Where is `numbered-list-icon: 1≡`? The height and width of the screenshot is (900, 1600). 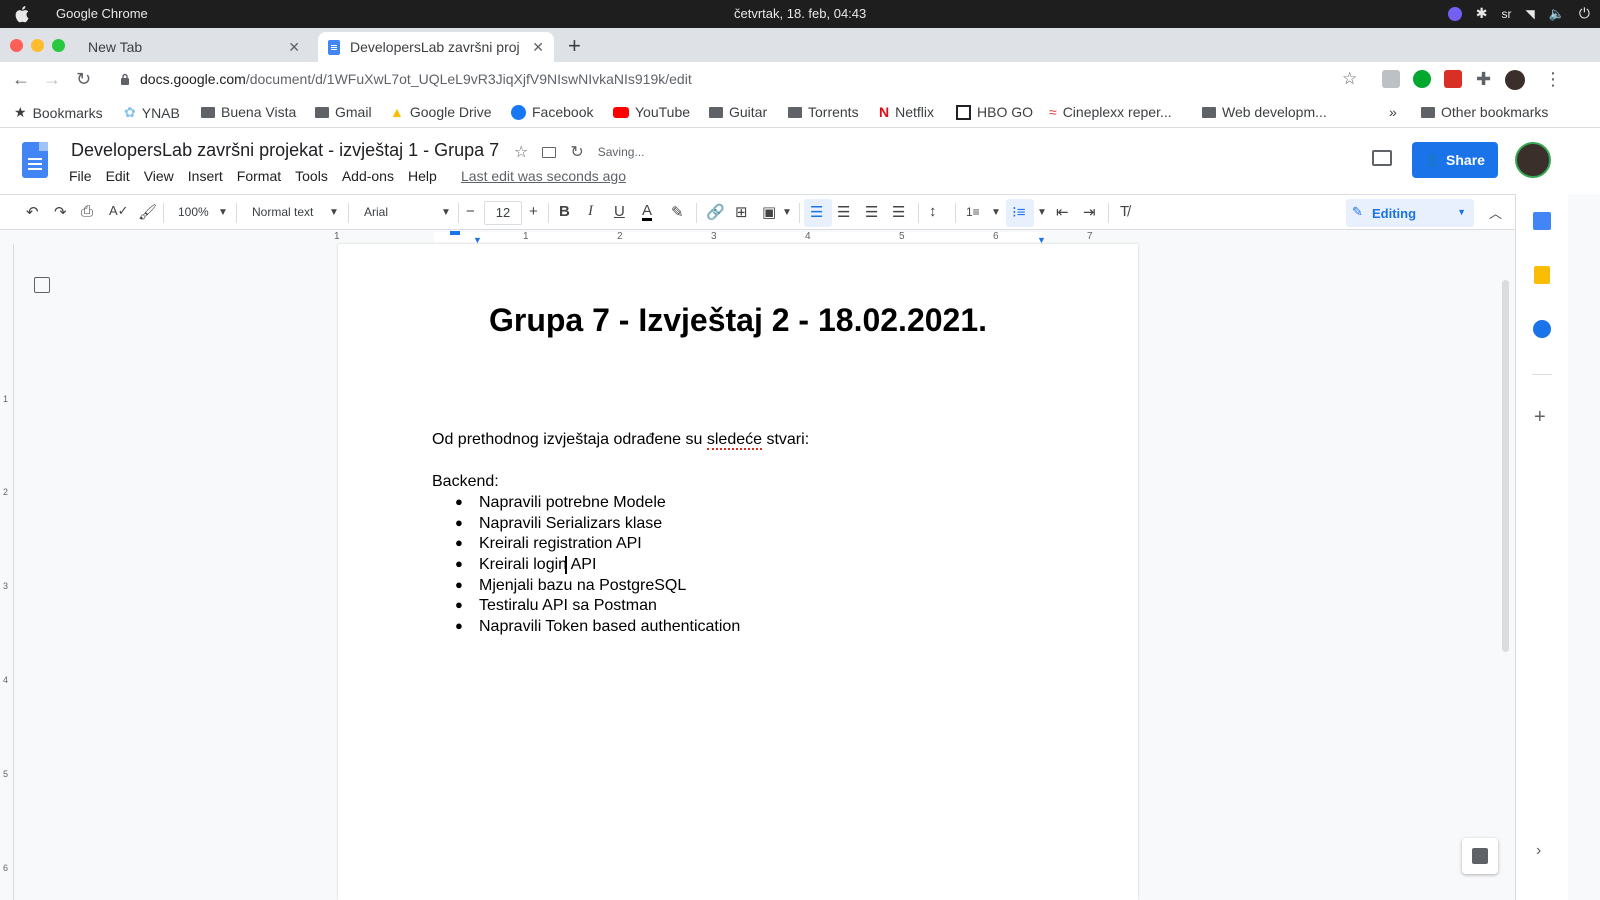 numbered-list-icon: 1≡ is located at coordinates (973, 212).